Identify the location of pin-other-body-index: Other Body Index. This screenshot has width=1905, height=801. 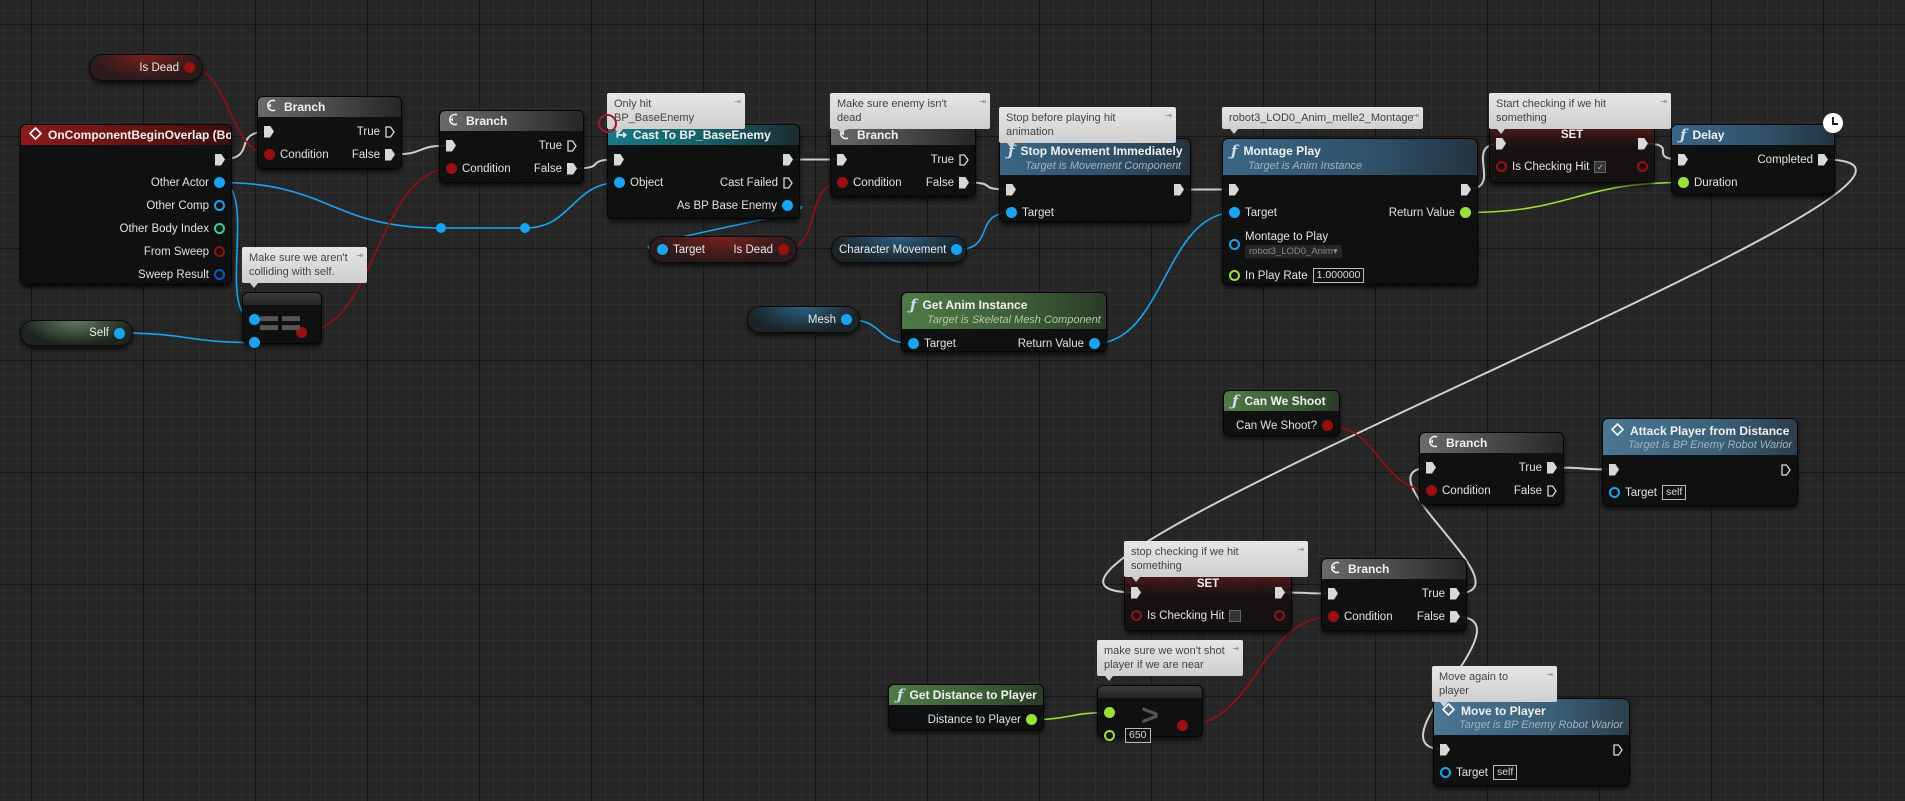
(172, 229).